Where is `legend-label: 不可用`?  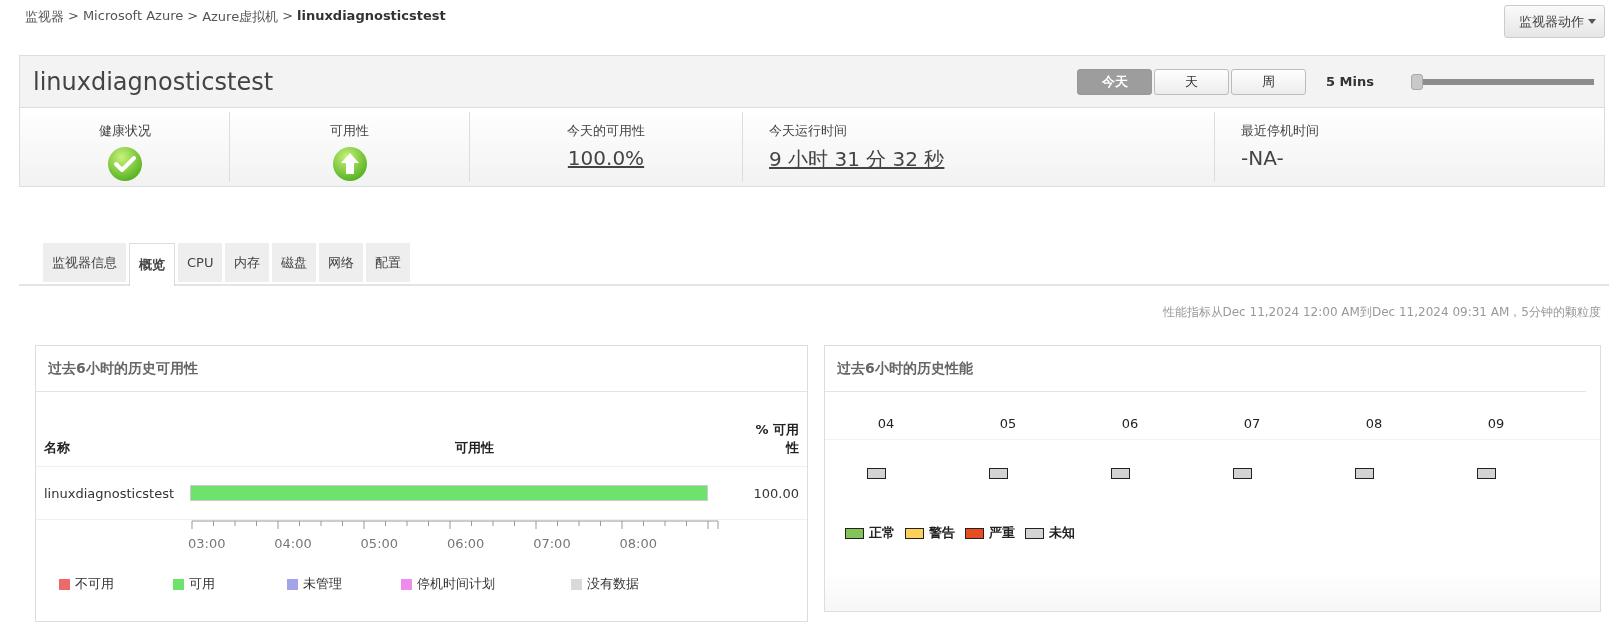
legend-label: 不可用 is located at coordinates (94, 584).